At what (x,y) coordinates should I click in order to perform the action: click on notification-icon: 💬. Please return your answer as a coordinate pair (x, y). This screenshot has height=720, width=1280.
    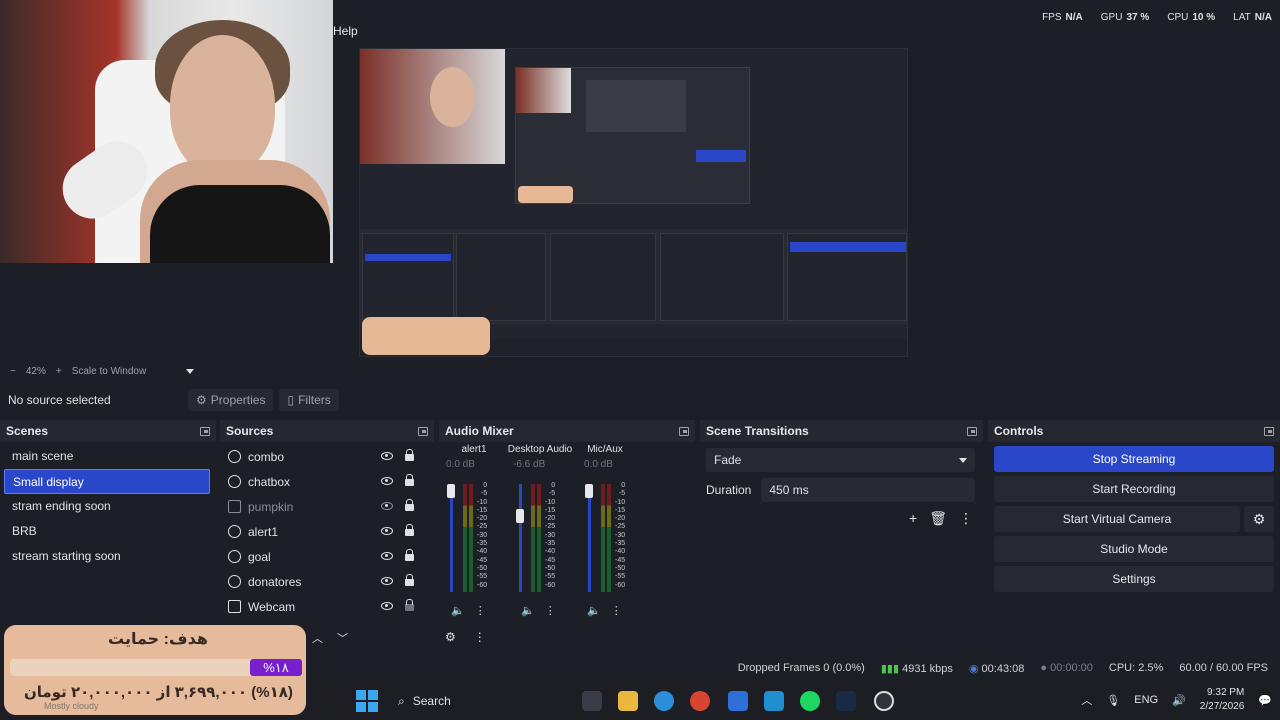
    Looking at the image, I should click on (1265, 700).